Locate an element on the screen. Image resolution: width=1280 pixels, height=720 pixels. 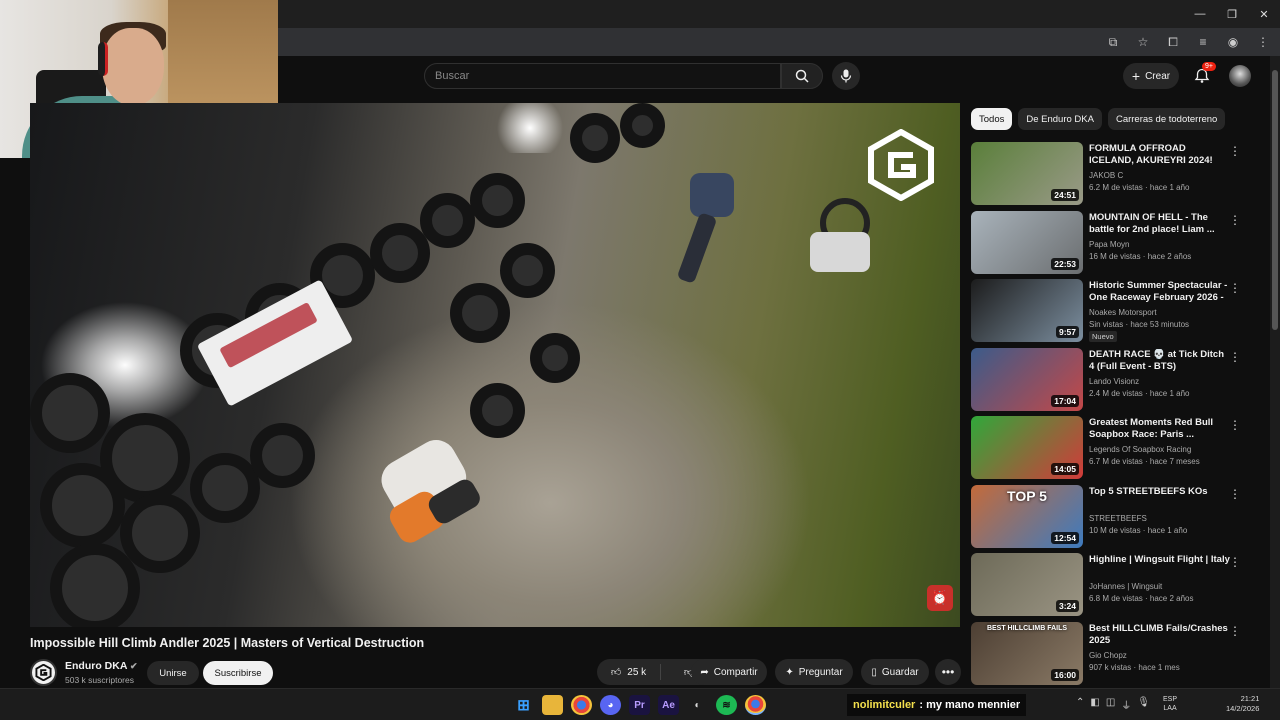
video-duration: 9:57 is located at coordinates (1067, 332).